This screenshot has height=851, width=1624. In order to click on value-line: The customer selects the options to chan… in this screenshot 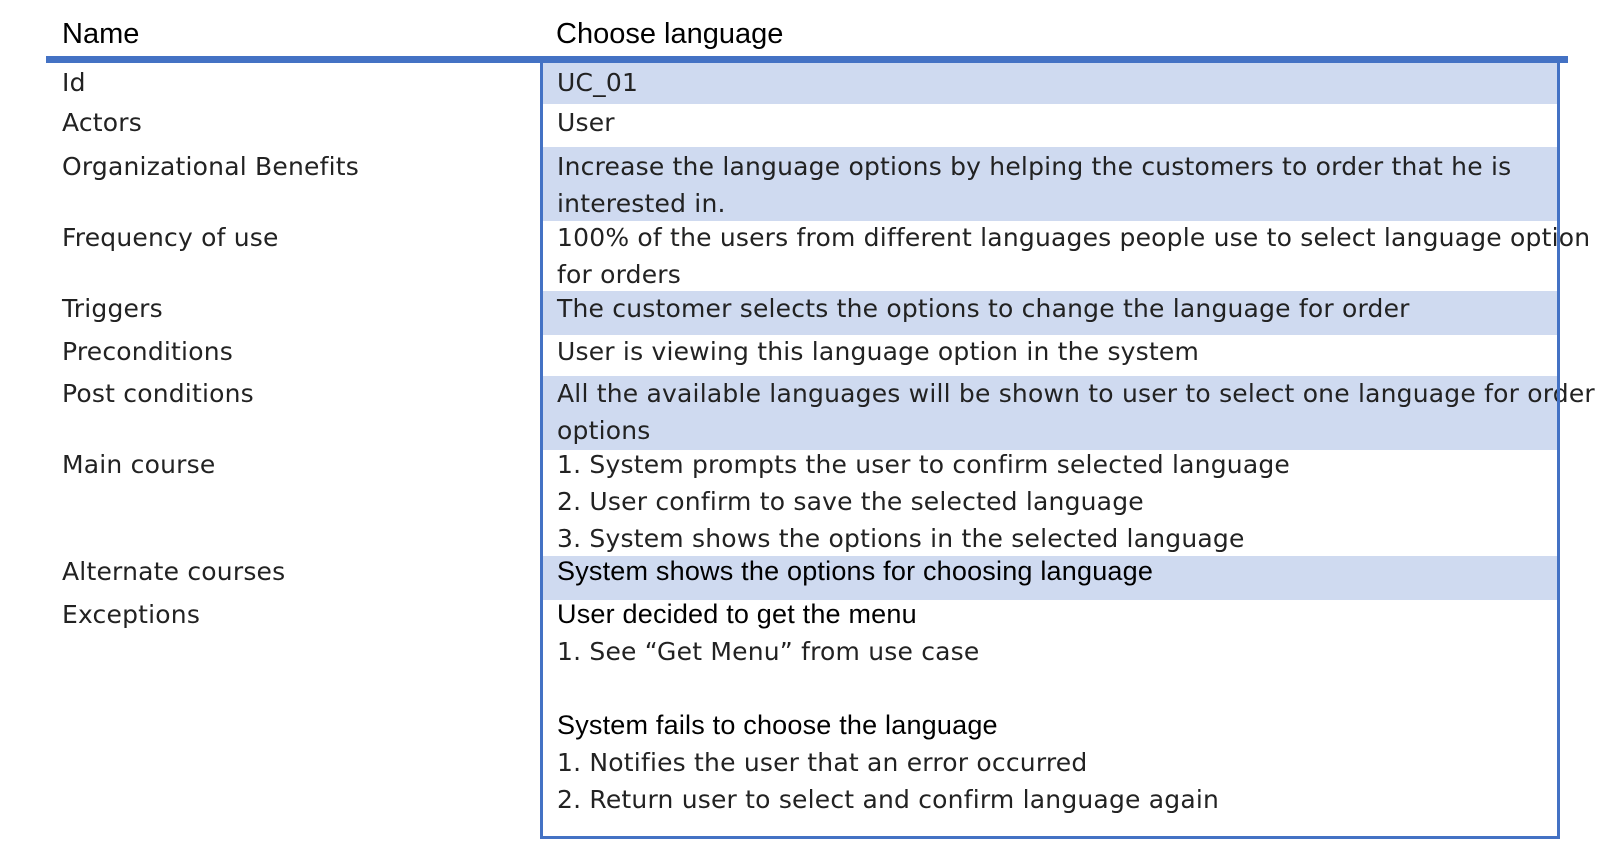, I will do `click(983, 308)`.